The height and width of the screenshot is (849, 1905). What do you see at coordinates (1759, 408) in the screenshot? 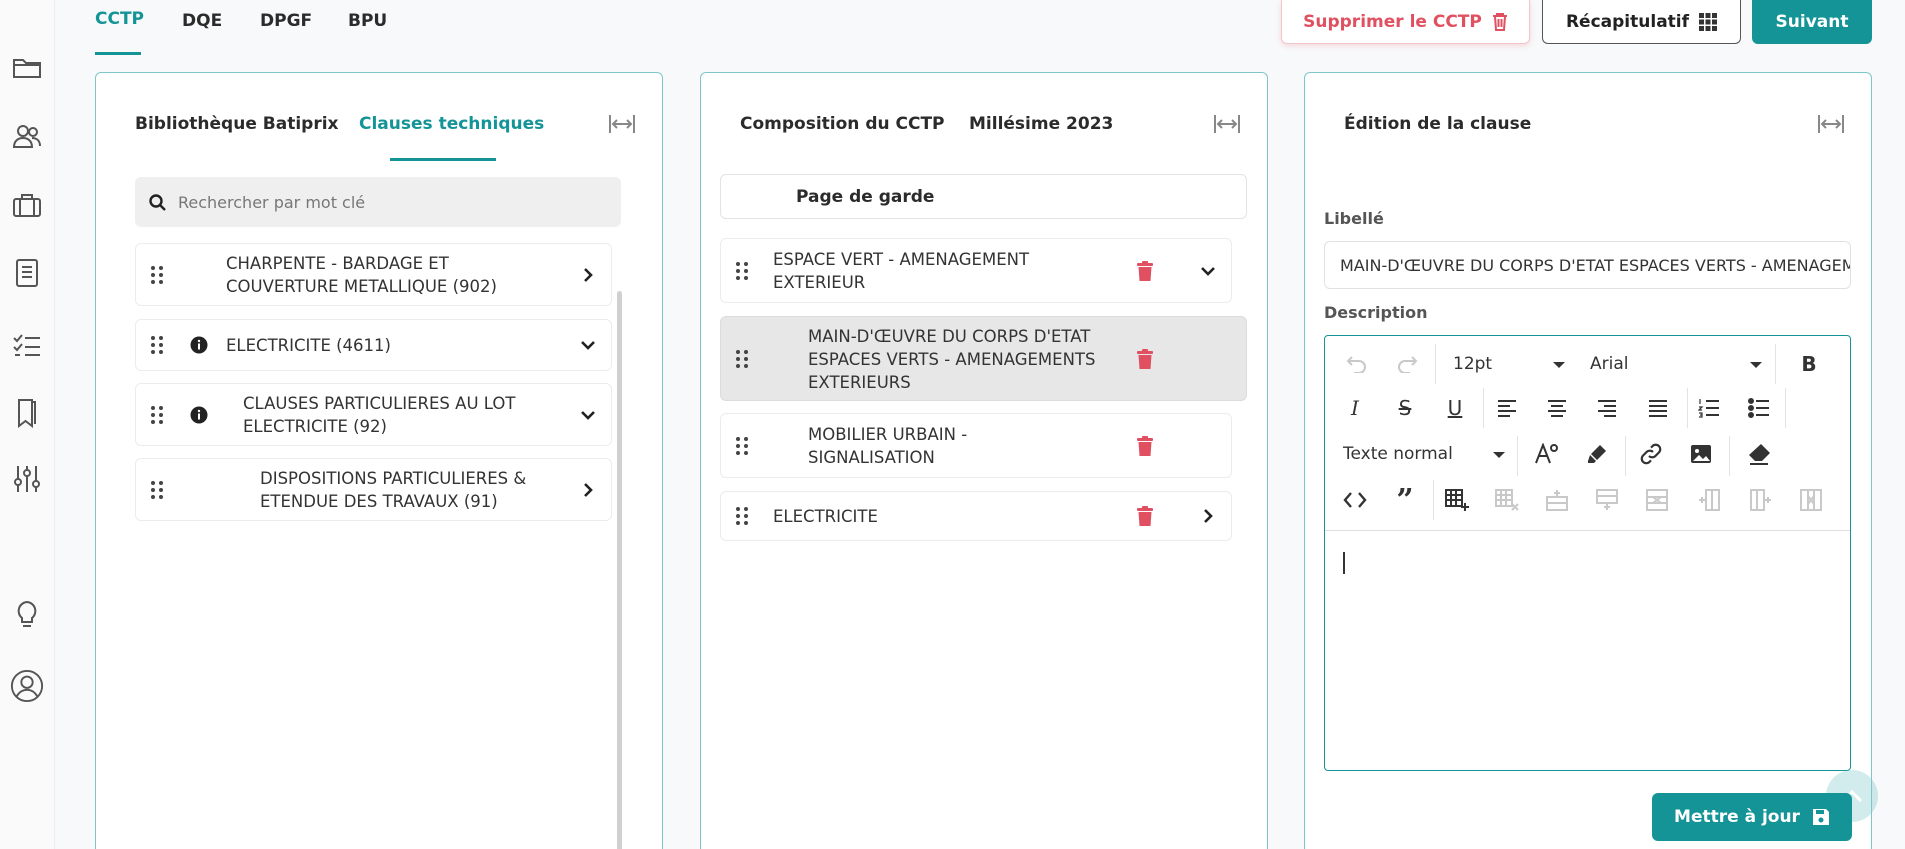
I see `bullet-list-icon` at bounding box center [1759, 408].